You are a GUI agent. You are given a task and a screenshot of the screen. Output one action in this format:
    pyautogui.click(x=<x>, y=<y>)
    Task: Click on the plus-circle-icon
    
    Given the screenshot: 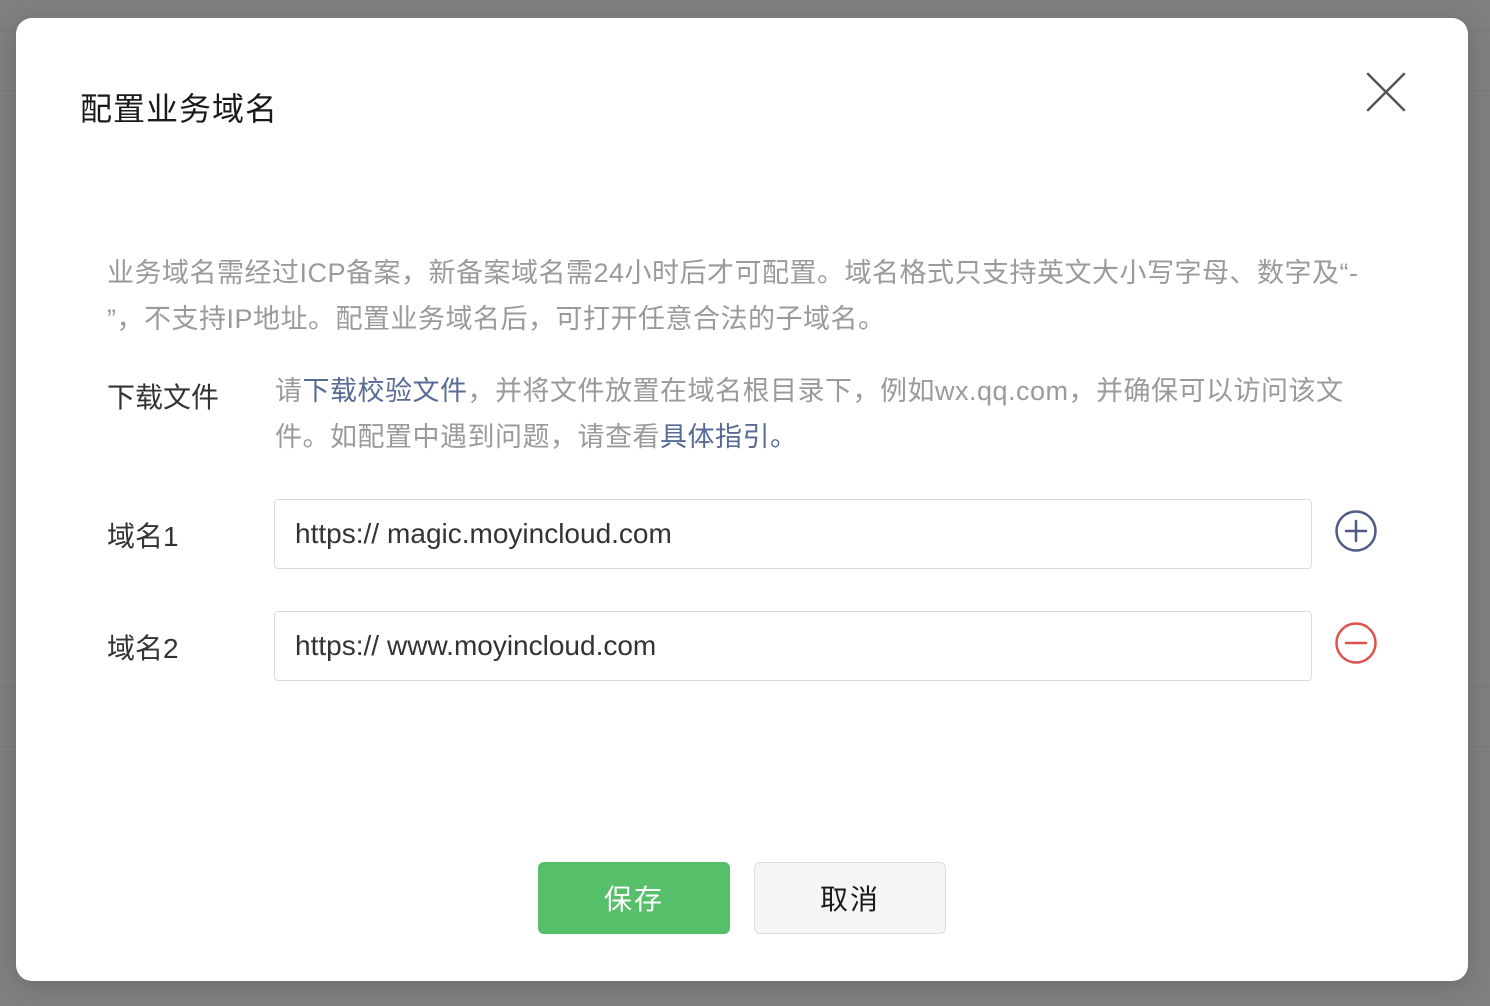 What is the action you would take?
    pyautogui.click(x=1356, y=531)
    